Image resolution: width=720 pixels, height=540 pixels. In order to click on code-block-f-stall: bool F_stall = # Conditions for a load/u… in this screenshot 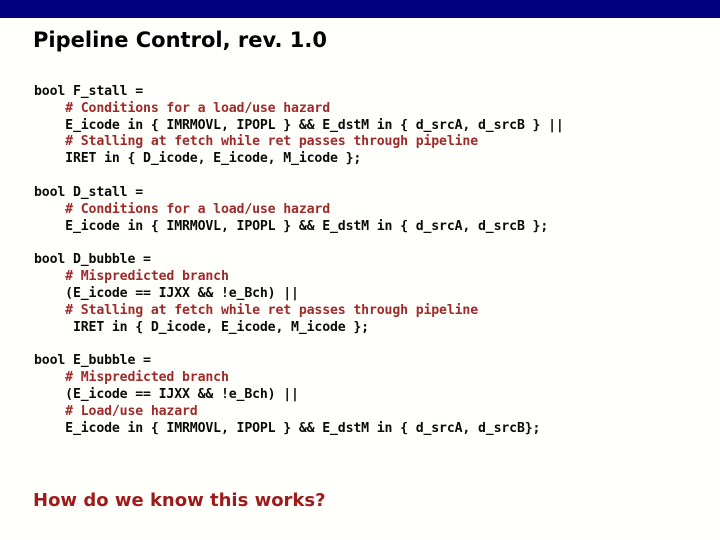, I will do `click(370, 126)`.